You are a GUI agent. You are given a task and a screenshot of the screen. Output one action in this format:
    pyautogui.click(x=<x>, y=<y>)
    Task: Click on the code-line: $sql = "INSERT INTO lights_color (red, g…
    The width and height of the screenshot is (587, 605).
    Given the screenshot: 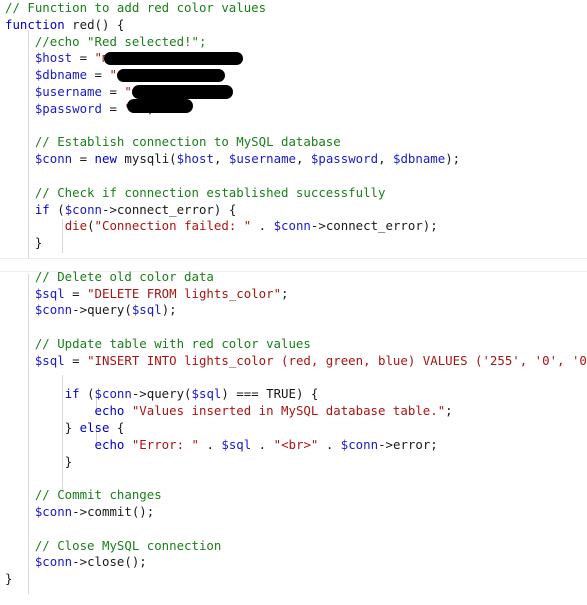 What is the action you would take?
    pyautogui.click(x=296, y=361)
    